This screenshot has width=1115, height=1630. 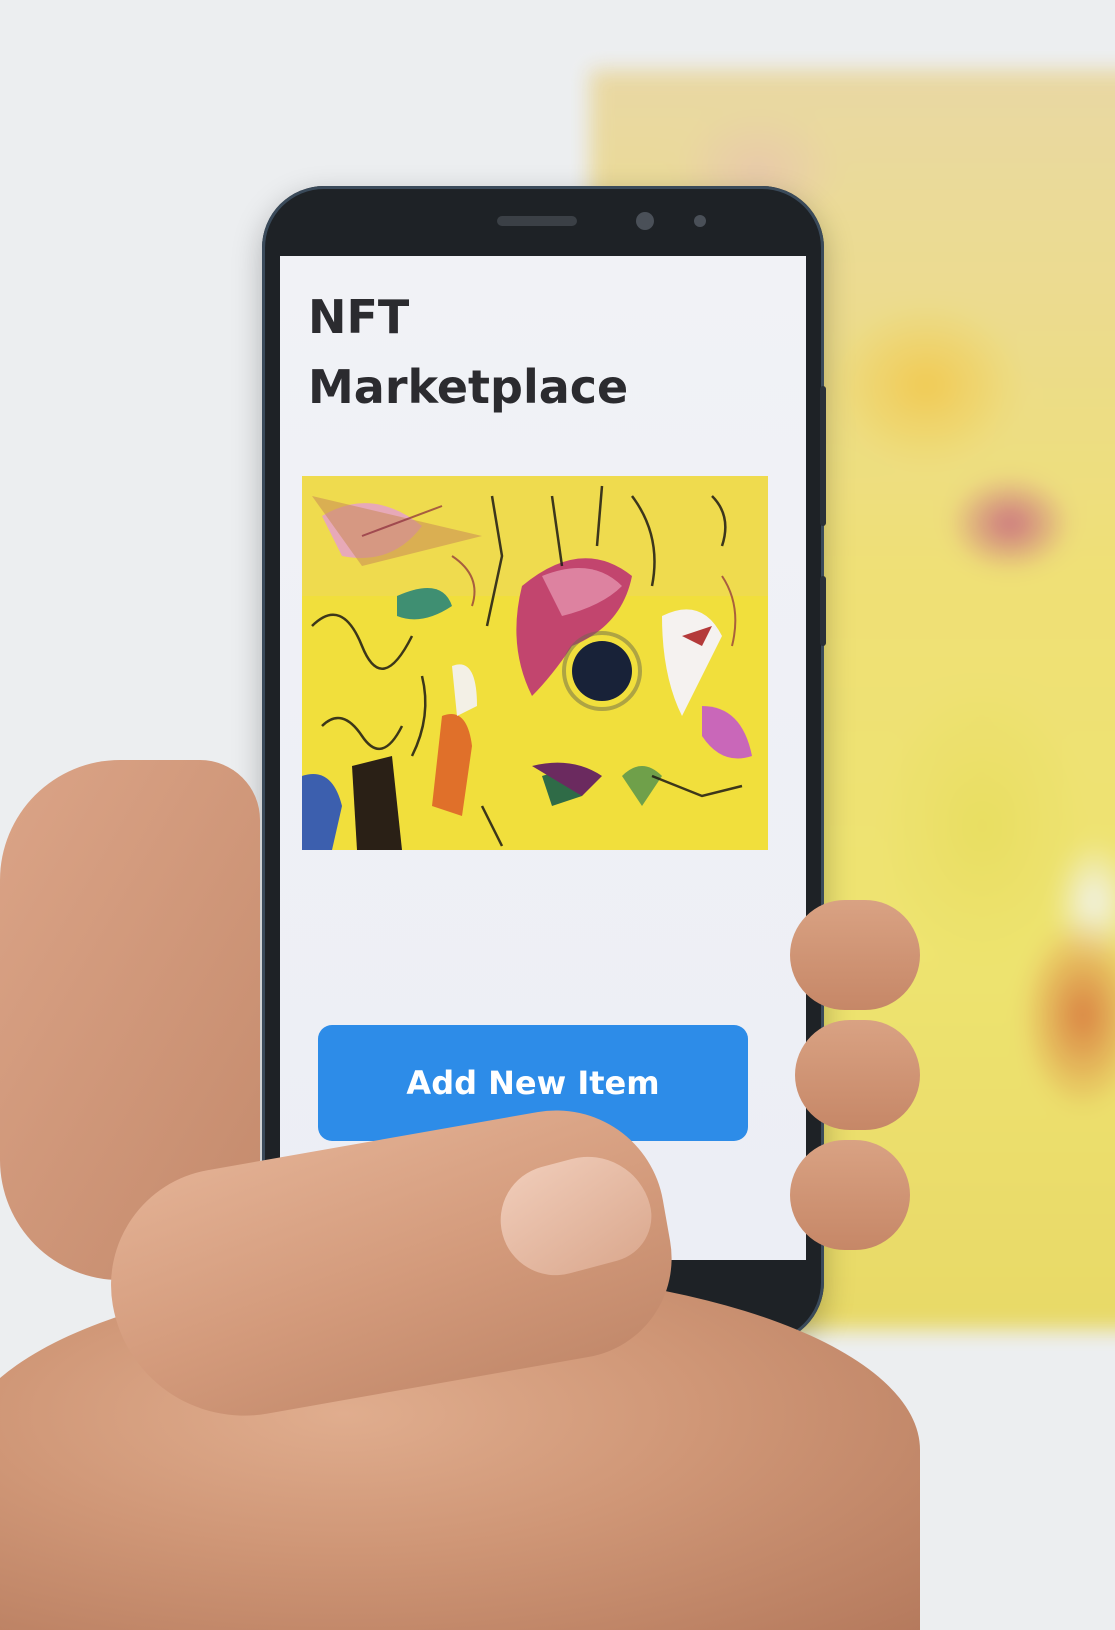 I want to click on abstract-painting-image, so click(x=535, y=663).